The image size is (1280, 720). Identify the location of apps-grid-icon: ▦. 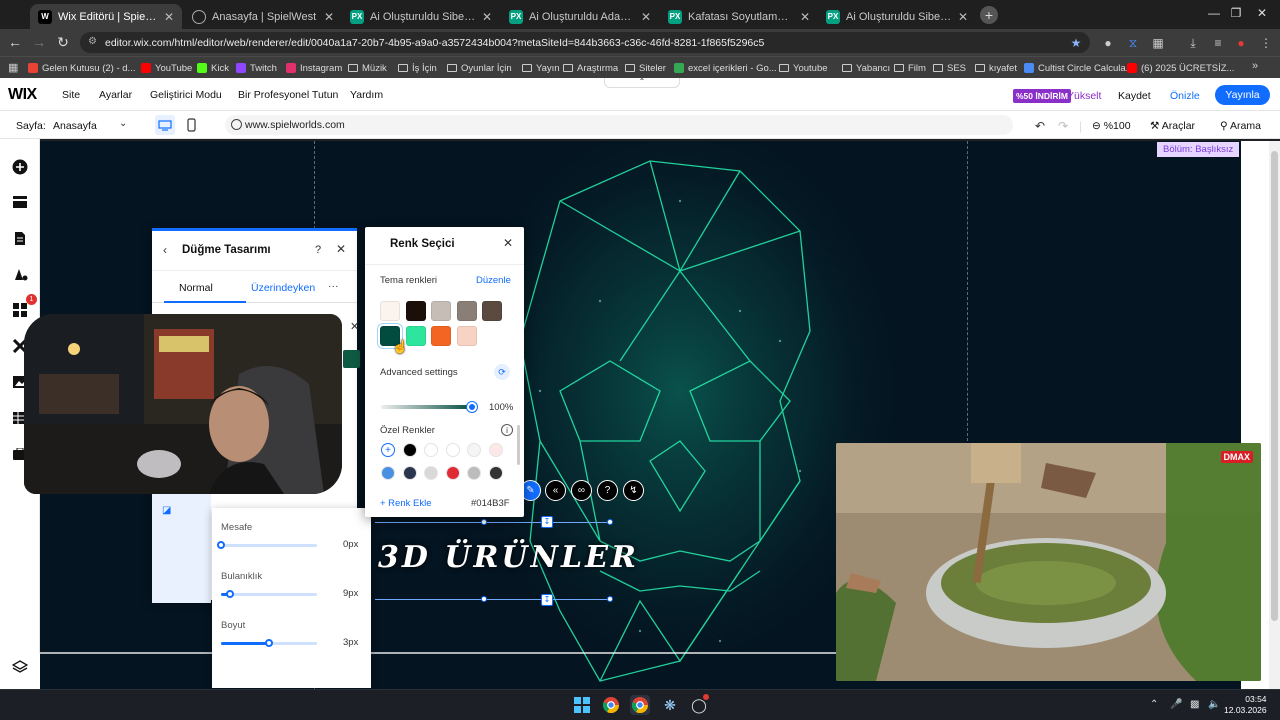
(13, 67).